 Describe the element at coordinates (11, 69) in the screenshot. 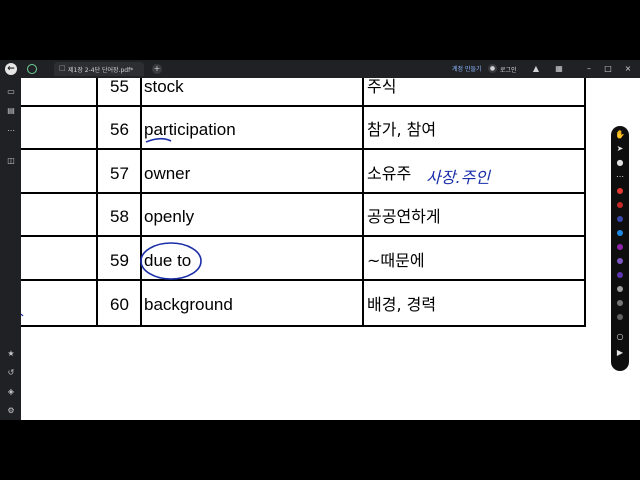

I see `back-arrow-icon: ←` at that location.